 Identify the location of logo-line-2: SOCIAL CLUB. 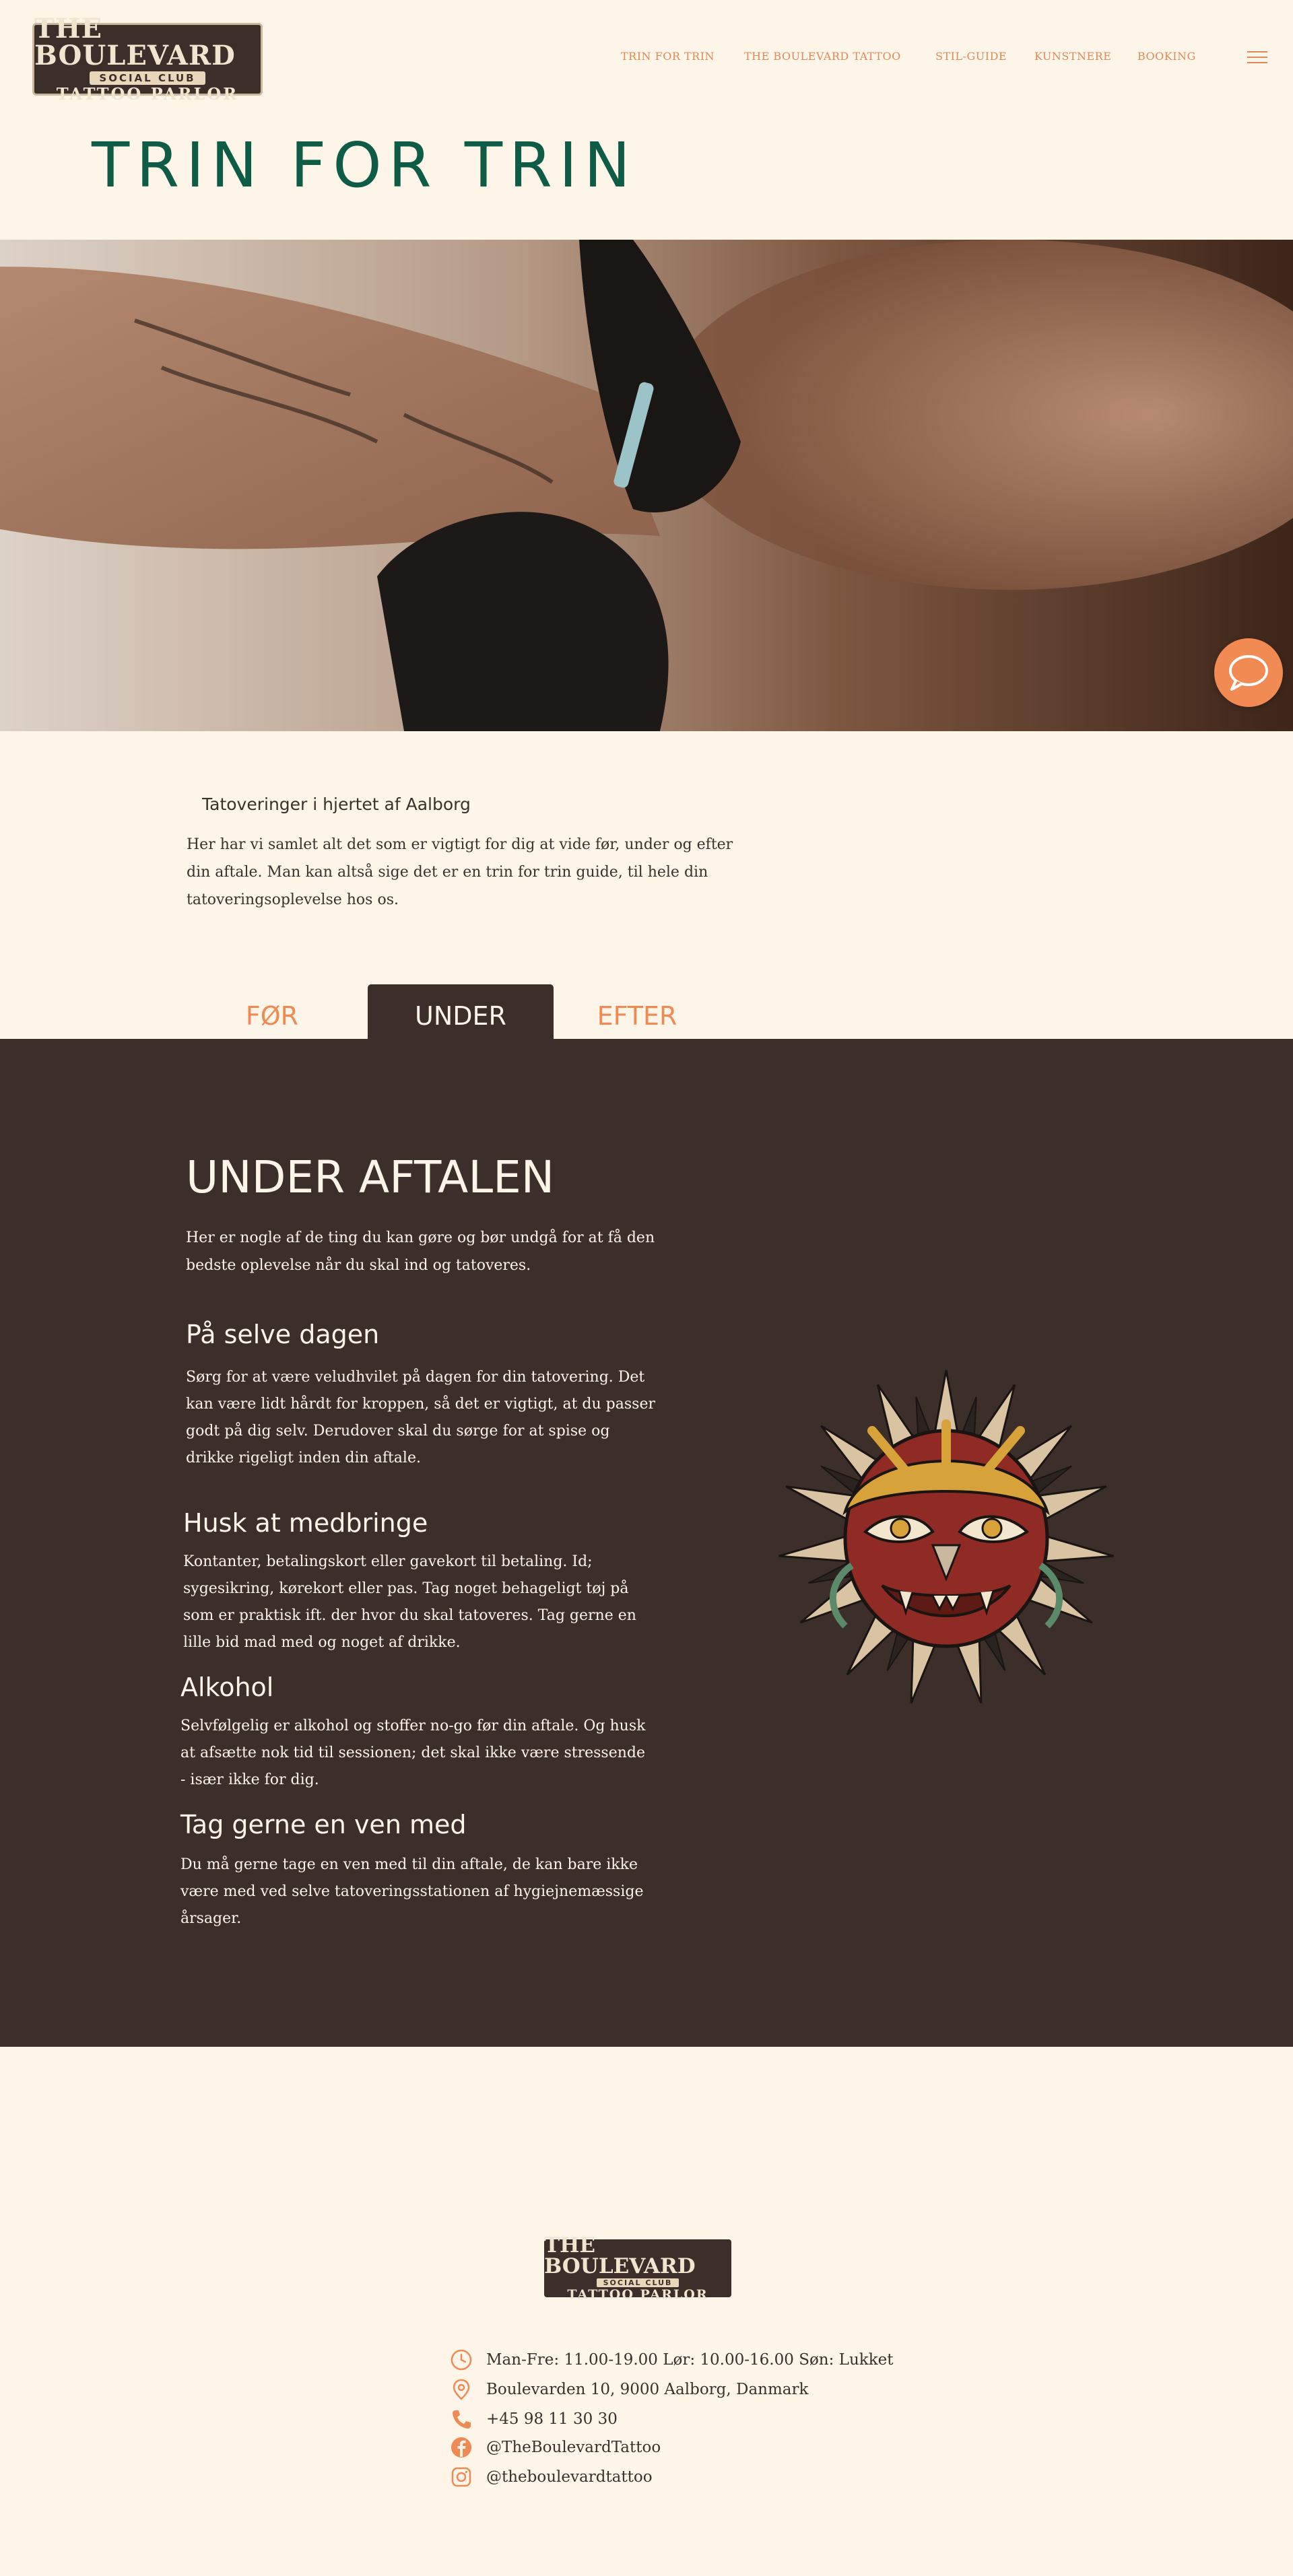
(147, 78).